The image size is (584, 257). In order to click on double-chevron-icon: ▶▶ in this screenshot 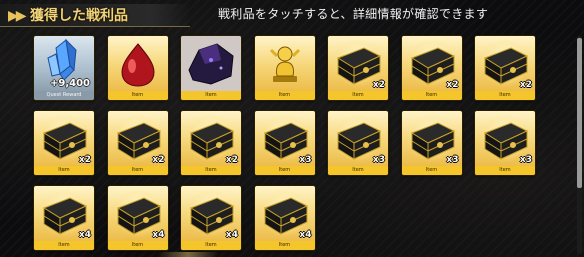, I will do `click(17, 16)`.